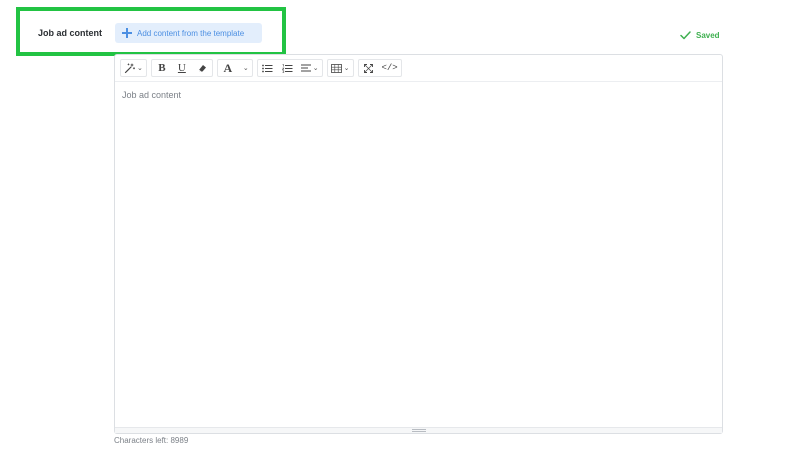 The height and width of the screenshot is (463, 800). I want to click on toolbar-group-lists: ⌄, so click(289, 68).